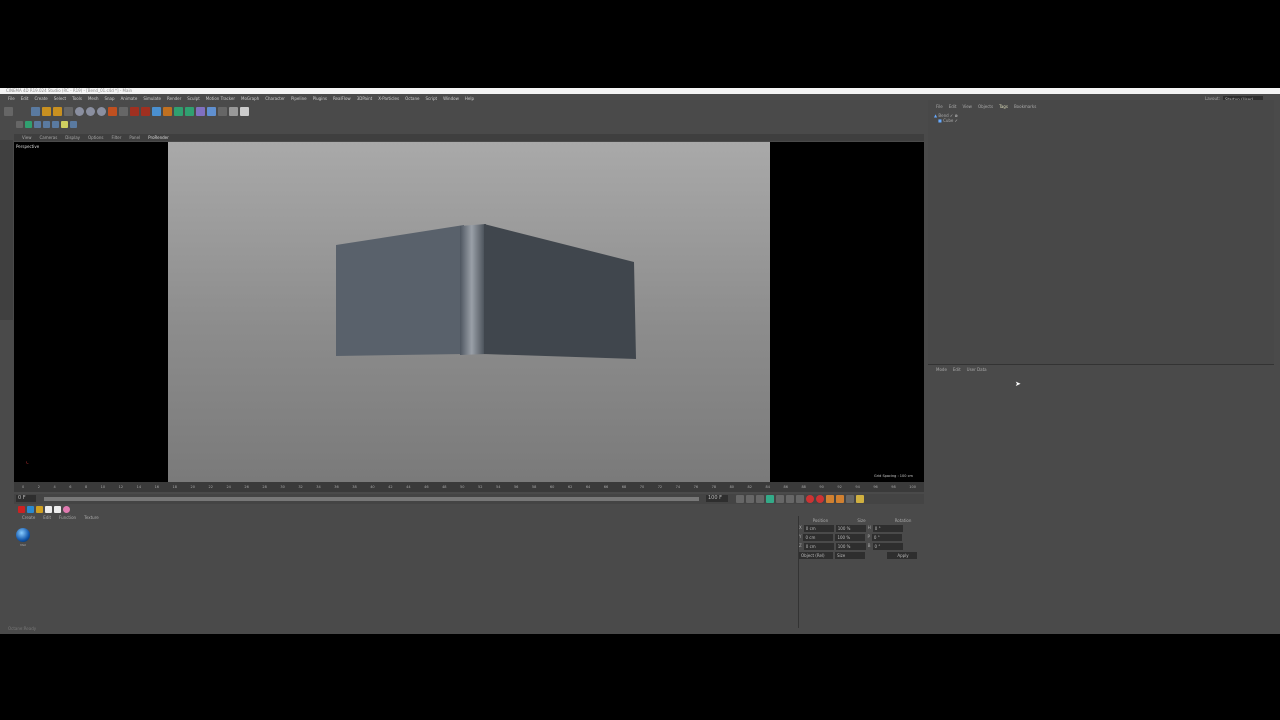 The width and height of the screenshot is (1280, 720). What do you see at coordinates (28, 124) in the screenshot?
I see `object-mode-icon` at bounding box center [28, 124].